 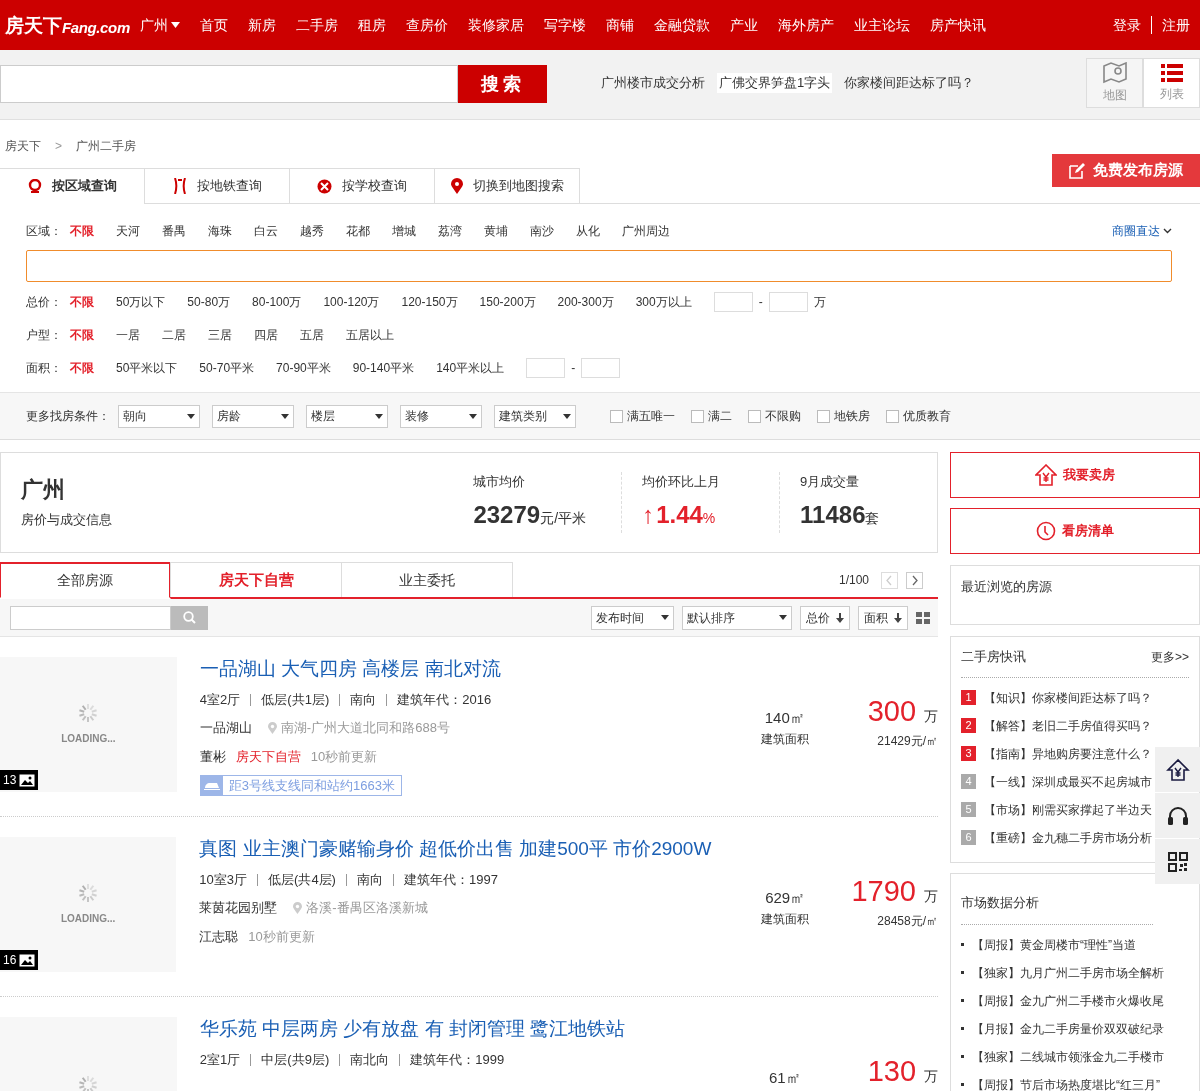 I want to click on publish-button: 免费发布房源, so click(x=1126, y=170).